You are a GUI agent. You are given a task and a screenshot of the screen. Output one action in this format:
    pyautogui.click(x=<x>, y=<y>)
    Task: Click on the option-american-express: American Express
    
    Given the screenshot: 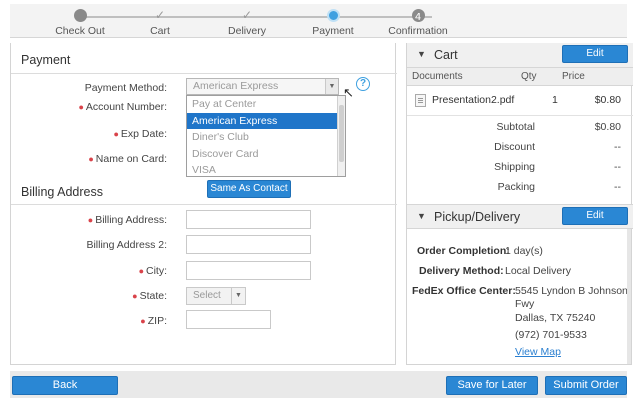 What is the action you would take?
    pyautogui.click(x=262, y=120)
    